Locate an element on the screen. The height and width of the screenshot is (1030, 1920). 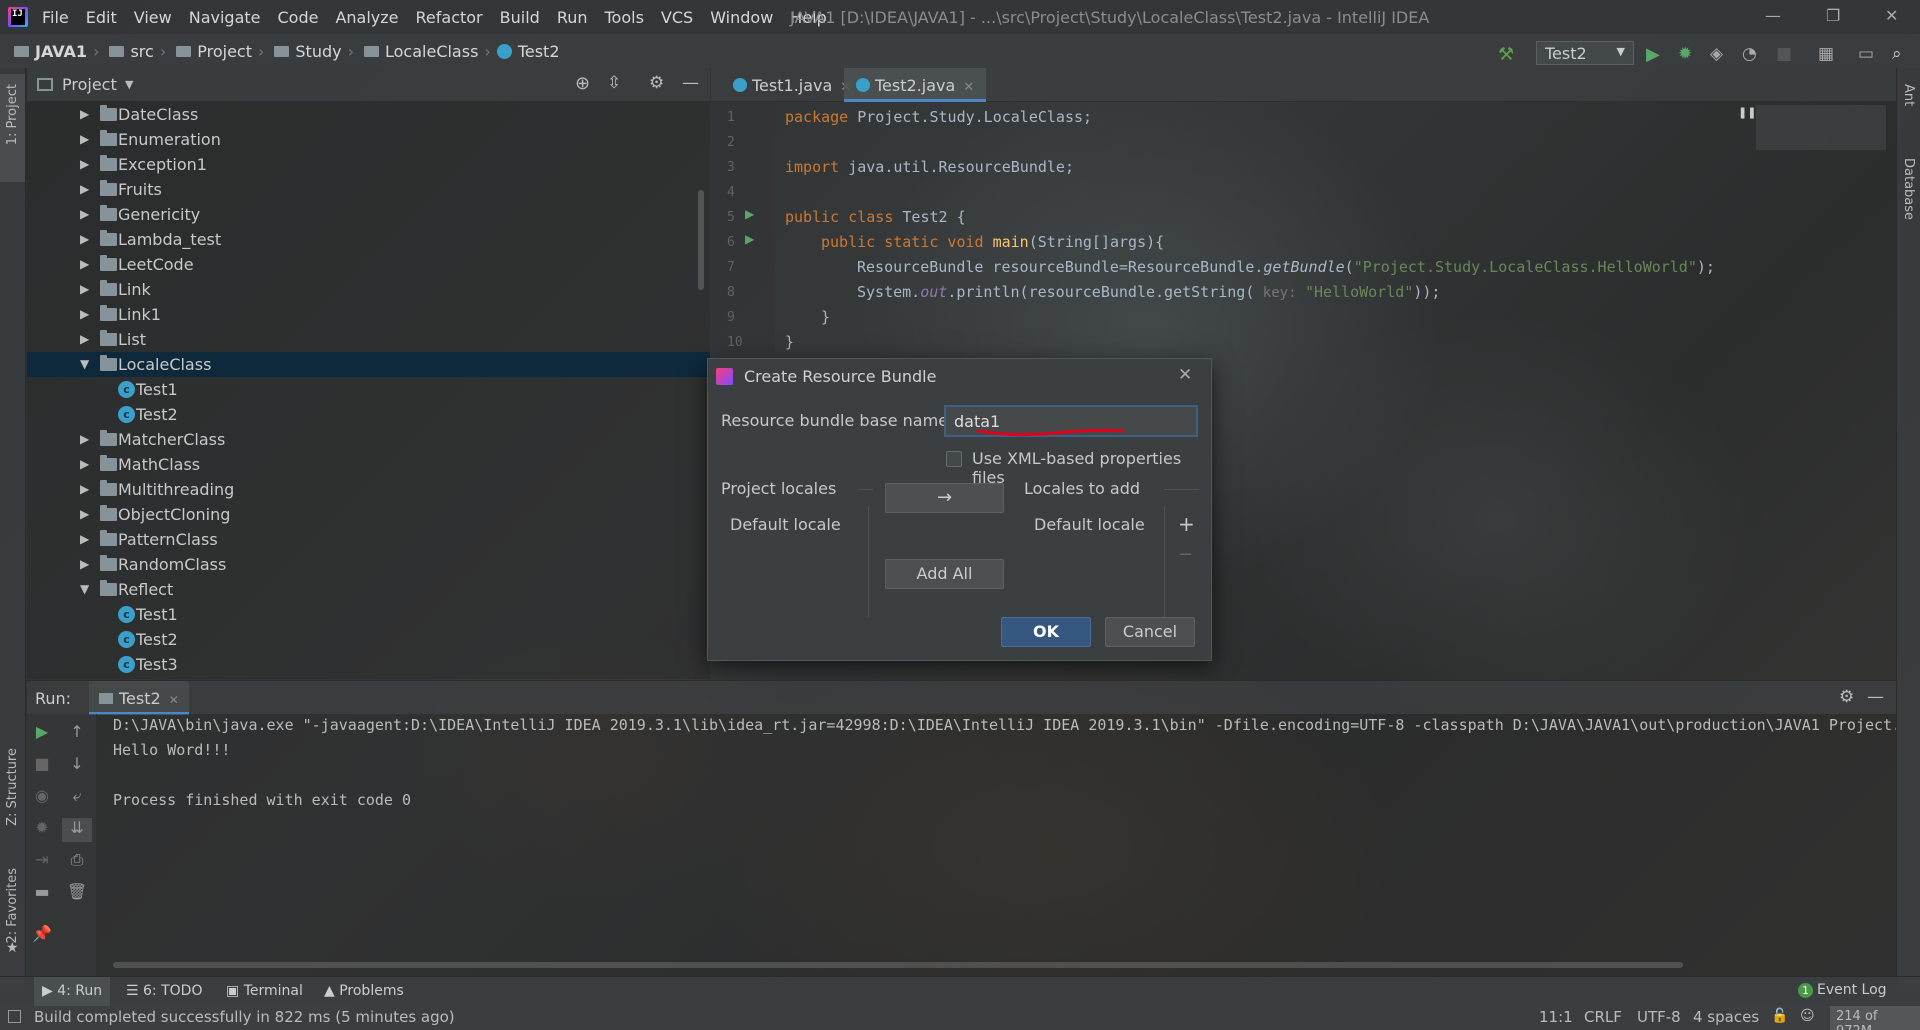
lock-icon: 🔓 is located at coordinates (1779, 1016).